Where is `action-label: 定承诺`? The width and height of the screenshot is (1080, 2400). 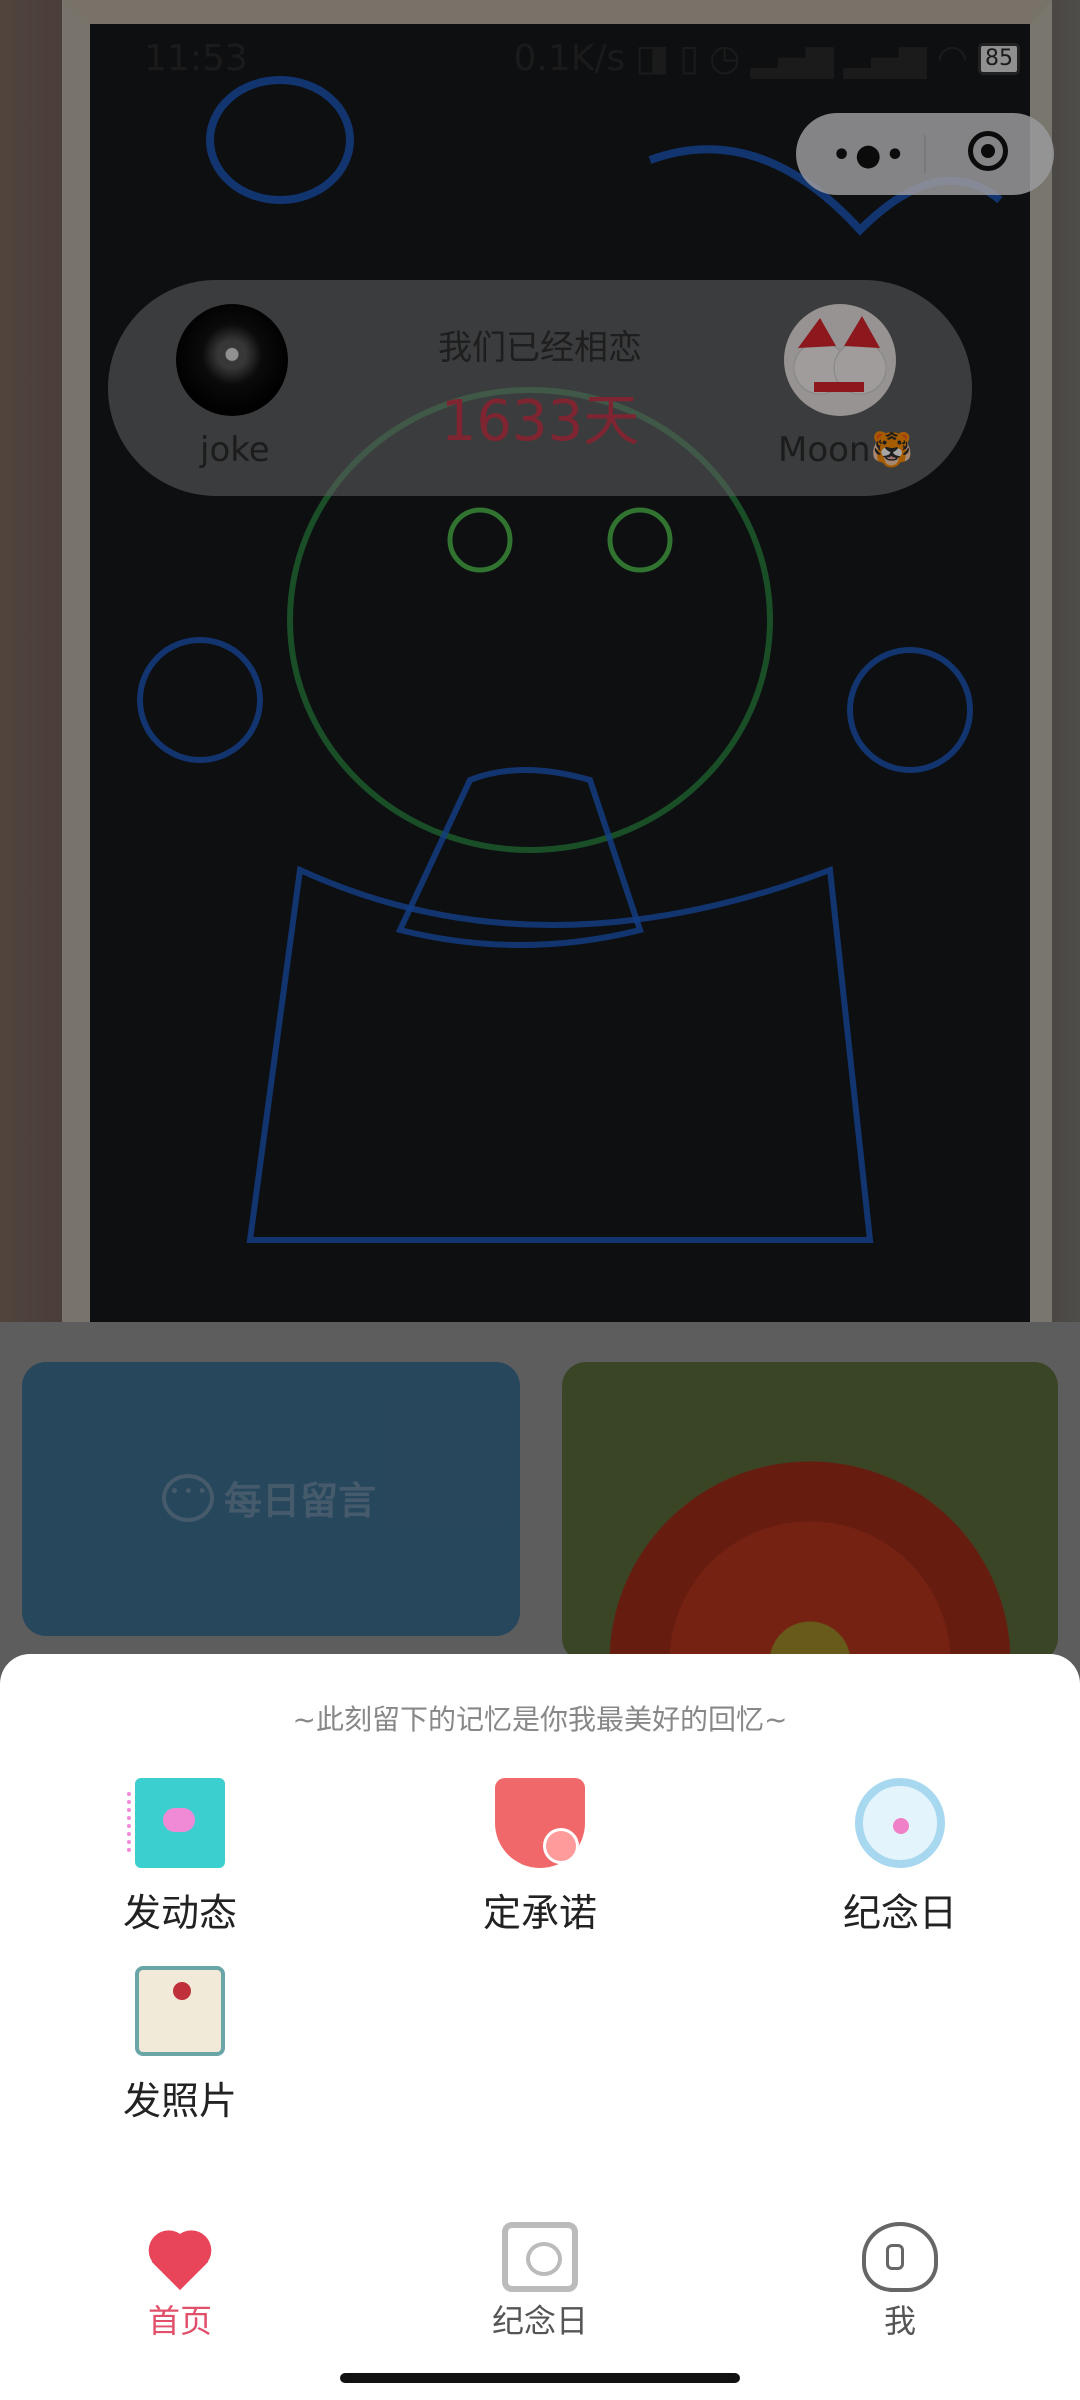 action-label: 定承诺 is located at coordinates (539, 1913).